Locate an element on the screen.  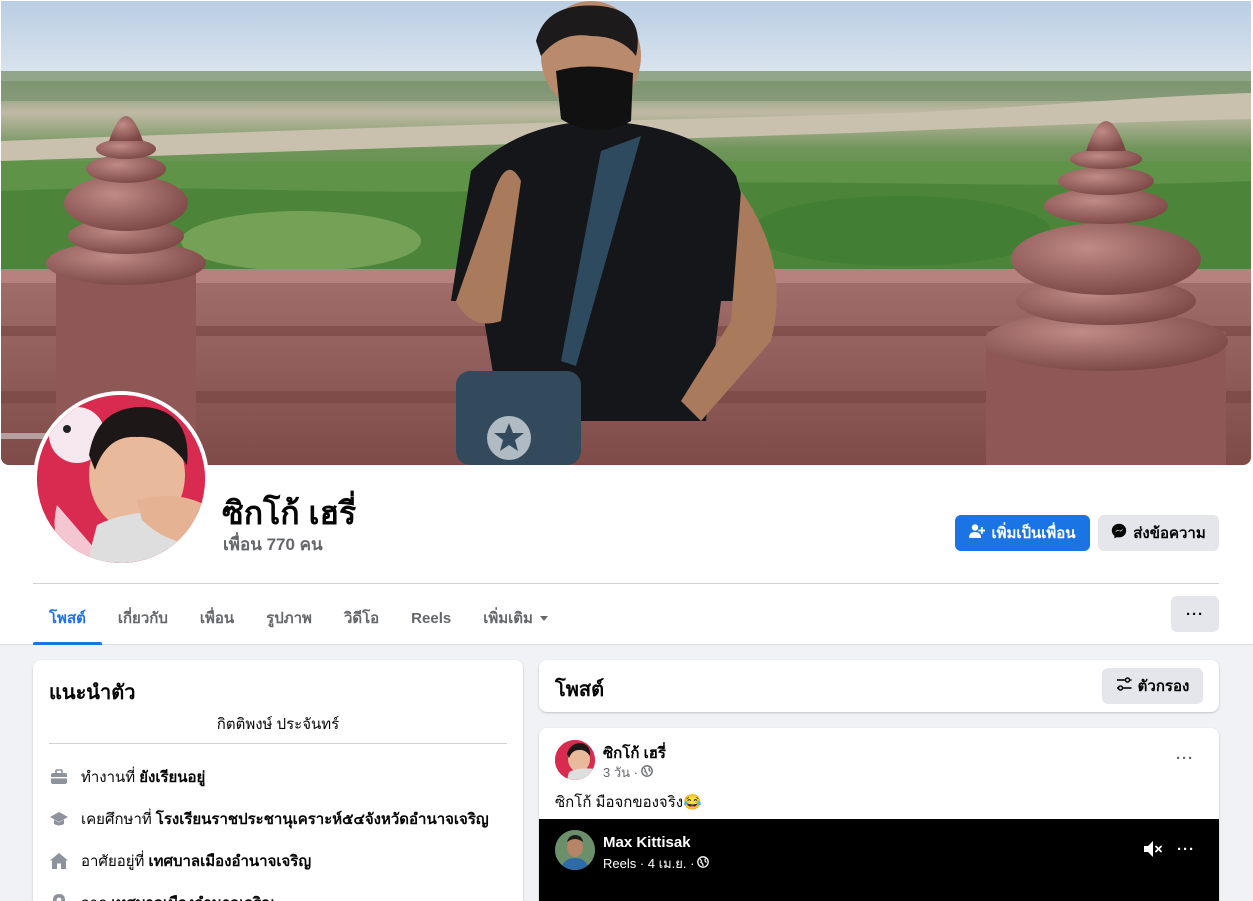
intro-bio: กิตติพงษ์ ประจันทร์ is located at coordinates (278, 724).